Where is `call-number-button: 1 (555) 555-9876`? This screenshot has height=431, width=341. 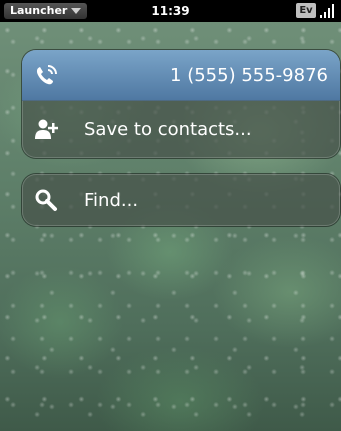
call-number-button: 1 (555) 555-9876 is located at coordinates (181, 75).